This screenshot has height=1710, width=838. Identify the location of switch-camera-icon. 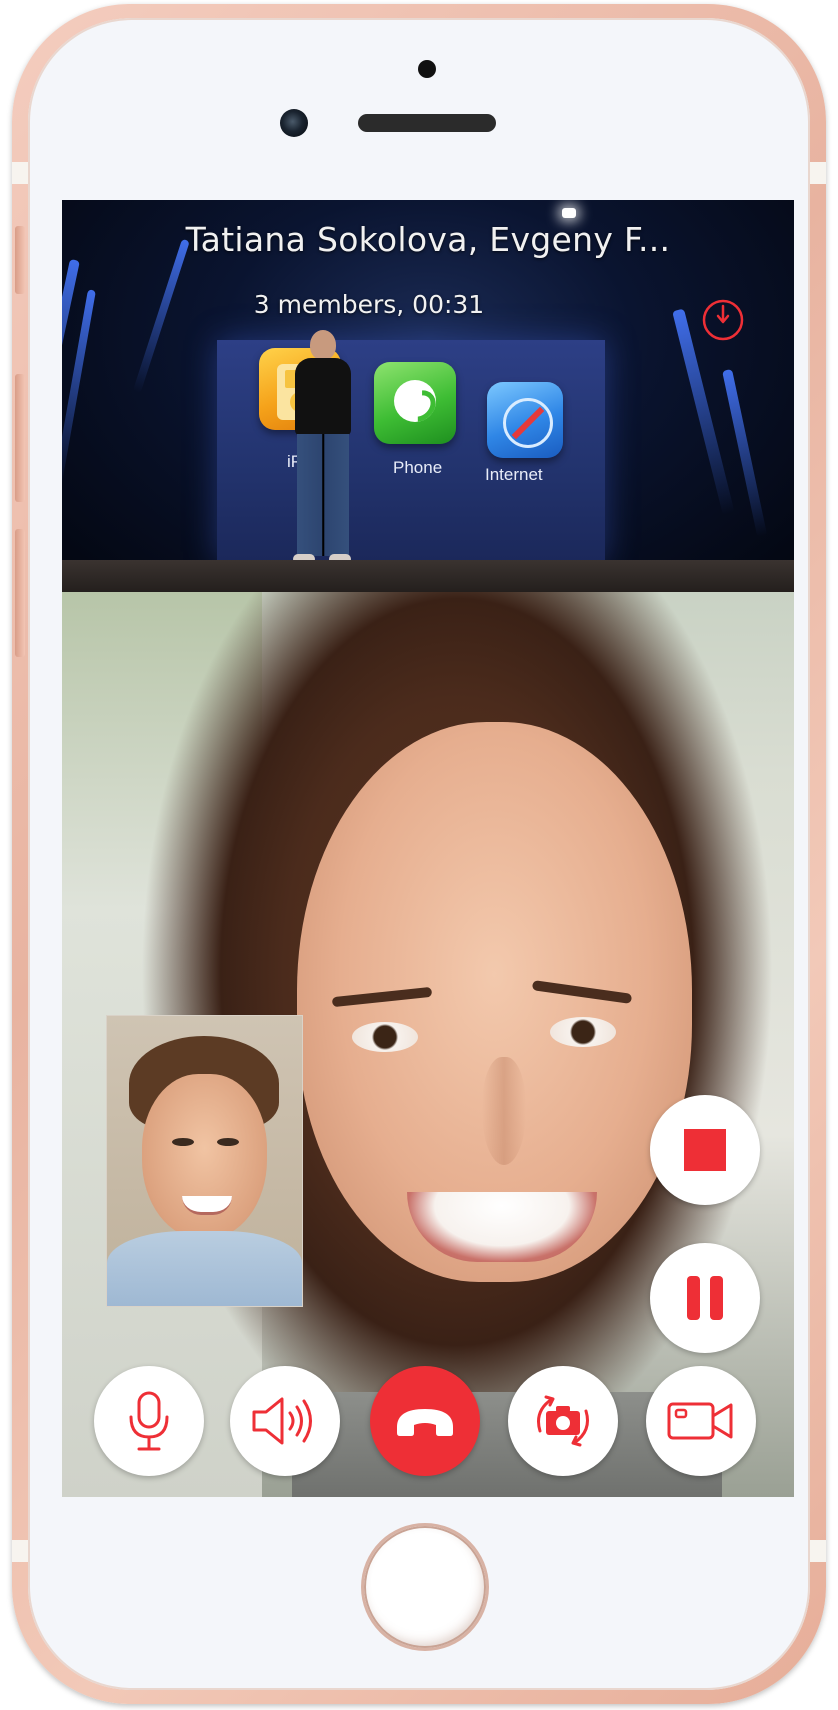
(563, 1421).